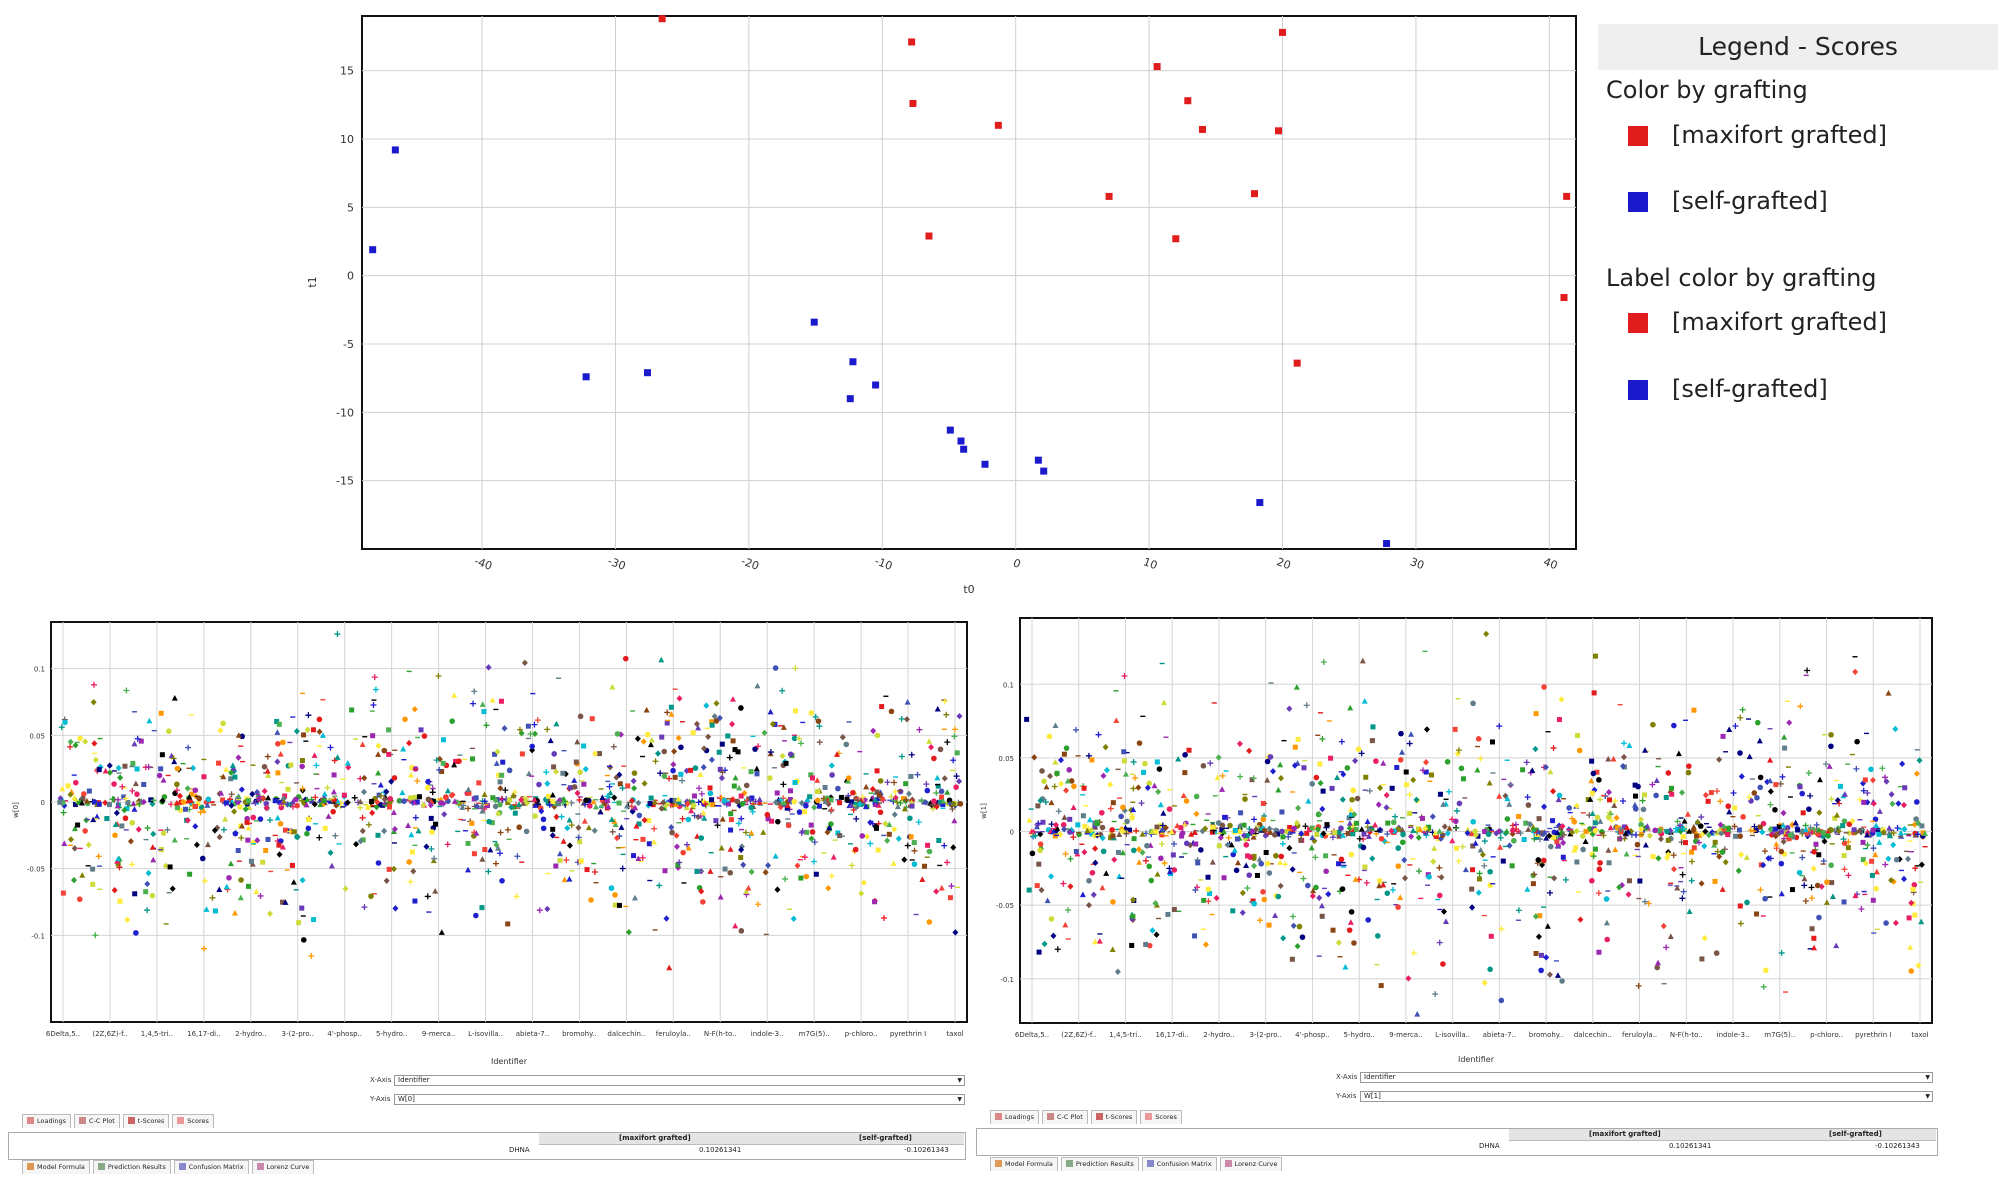  Describe the element at coordinates (203, 1034) in the screenshot. I see `category-tick-label: 16,17-di..` at that location.